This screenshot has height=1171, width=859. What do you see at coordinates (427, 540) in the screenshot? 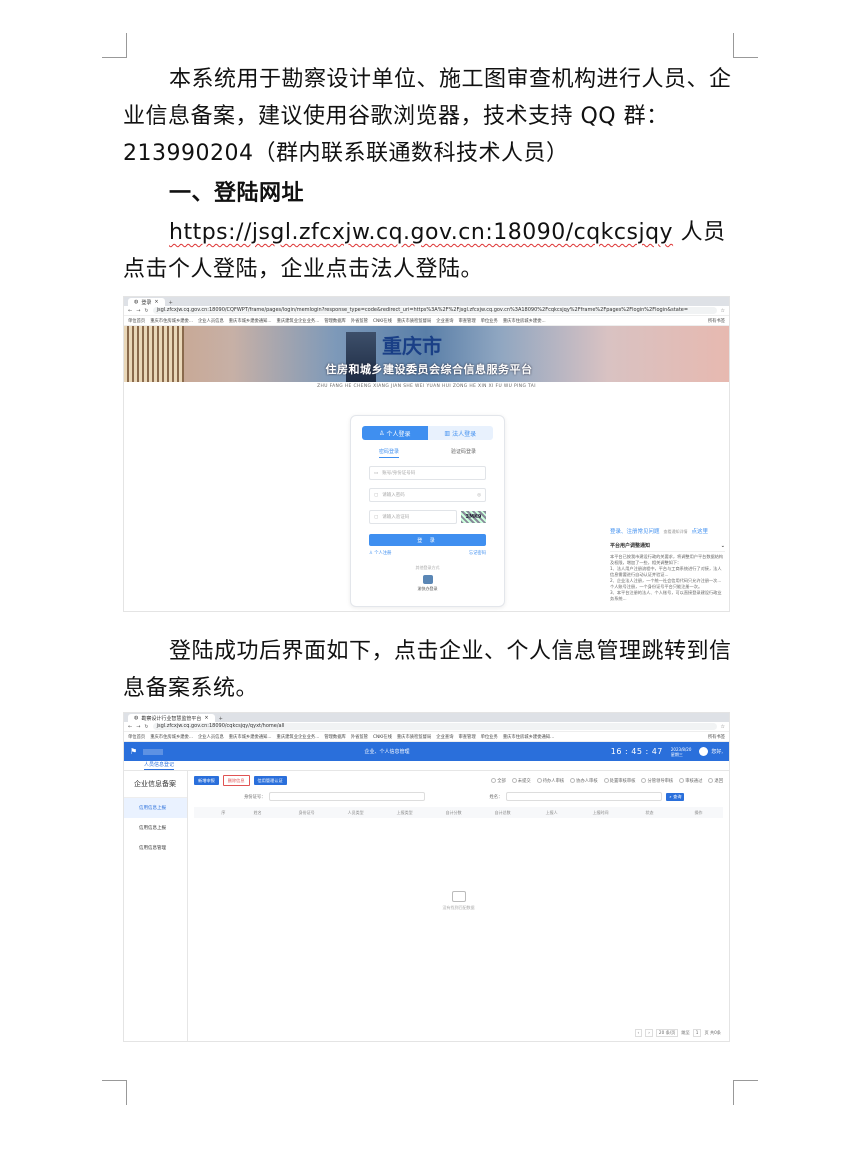
I see `login-button: 登 录` at bounding box center [427, 540].